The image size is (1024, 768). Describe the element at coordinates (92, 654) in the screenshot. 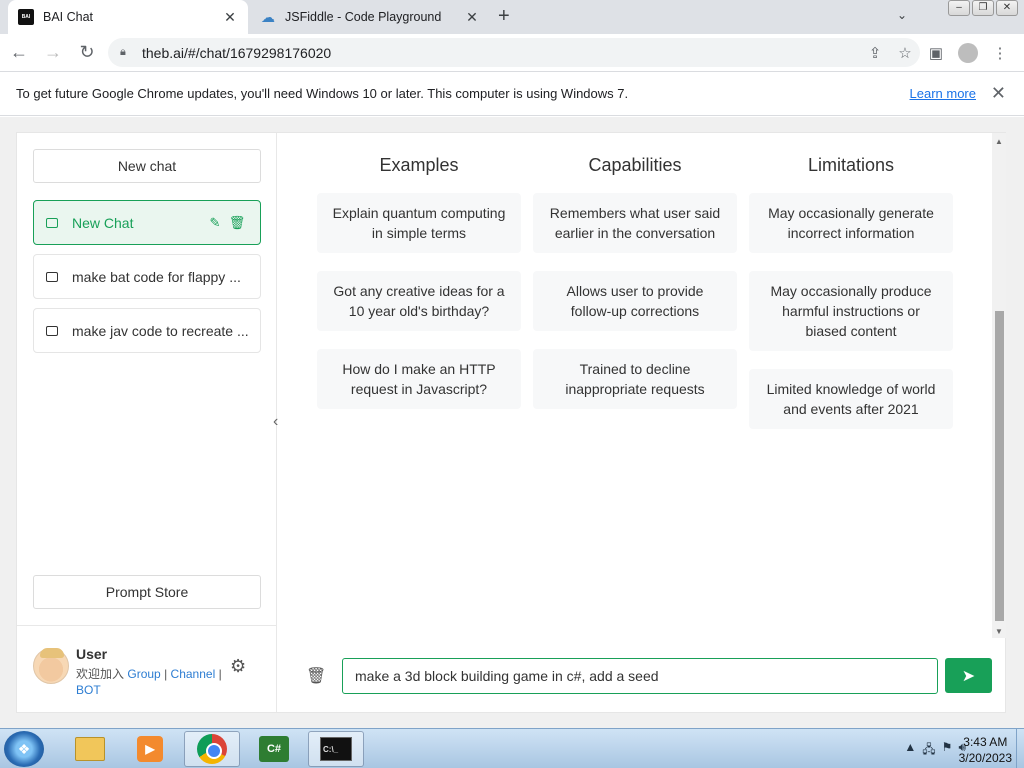

I see `user-name: User` at that location.